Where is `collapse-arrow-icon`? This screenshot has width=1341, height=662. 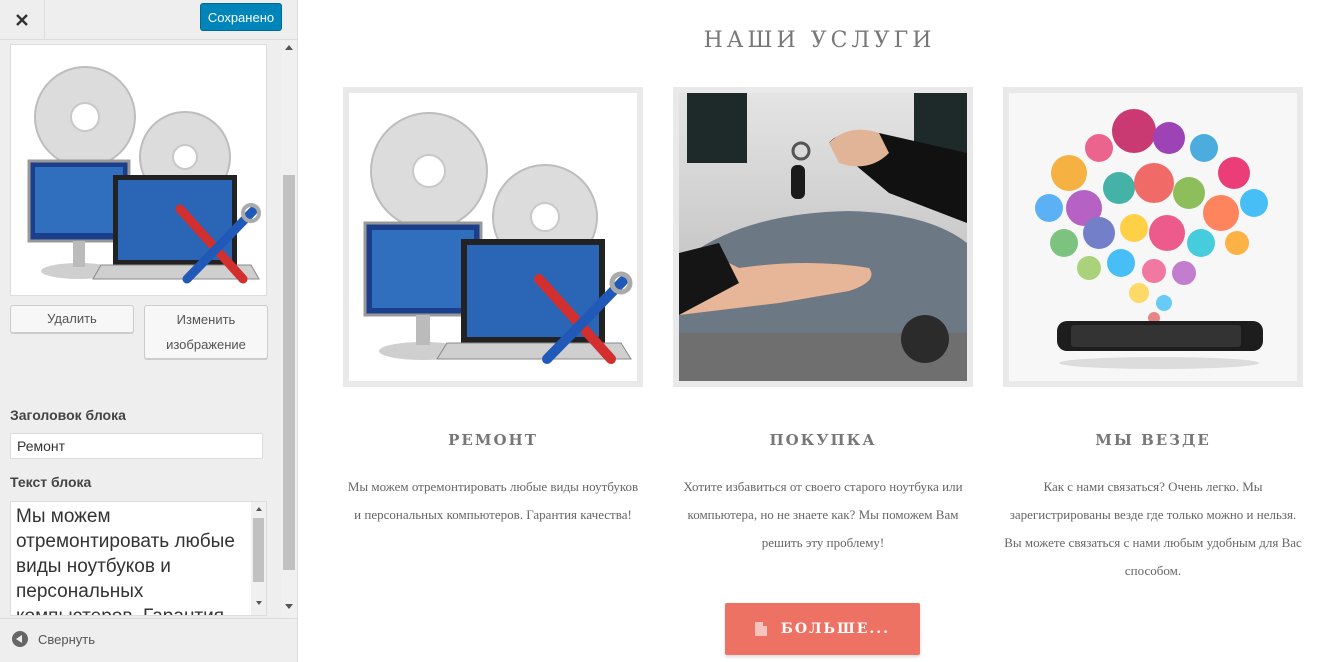
collapse-arrow-icon is located at coordinates (20, 639).